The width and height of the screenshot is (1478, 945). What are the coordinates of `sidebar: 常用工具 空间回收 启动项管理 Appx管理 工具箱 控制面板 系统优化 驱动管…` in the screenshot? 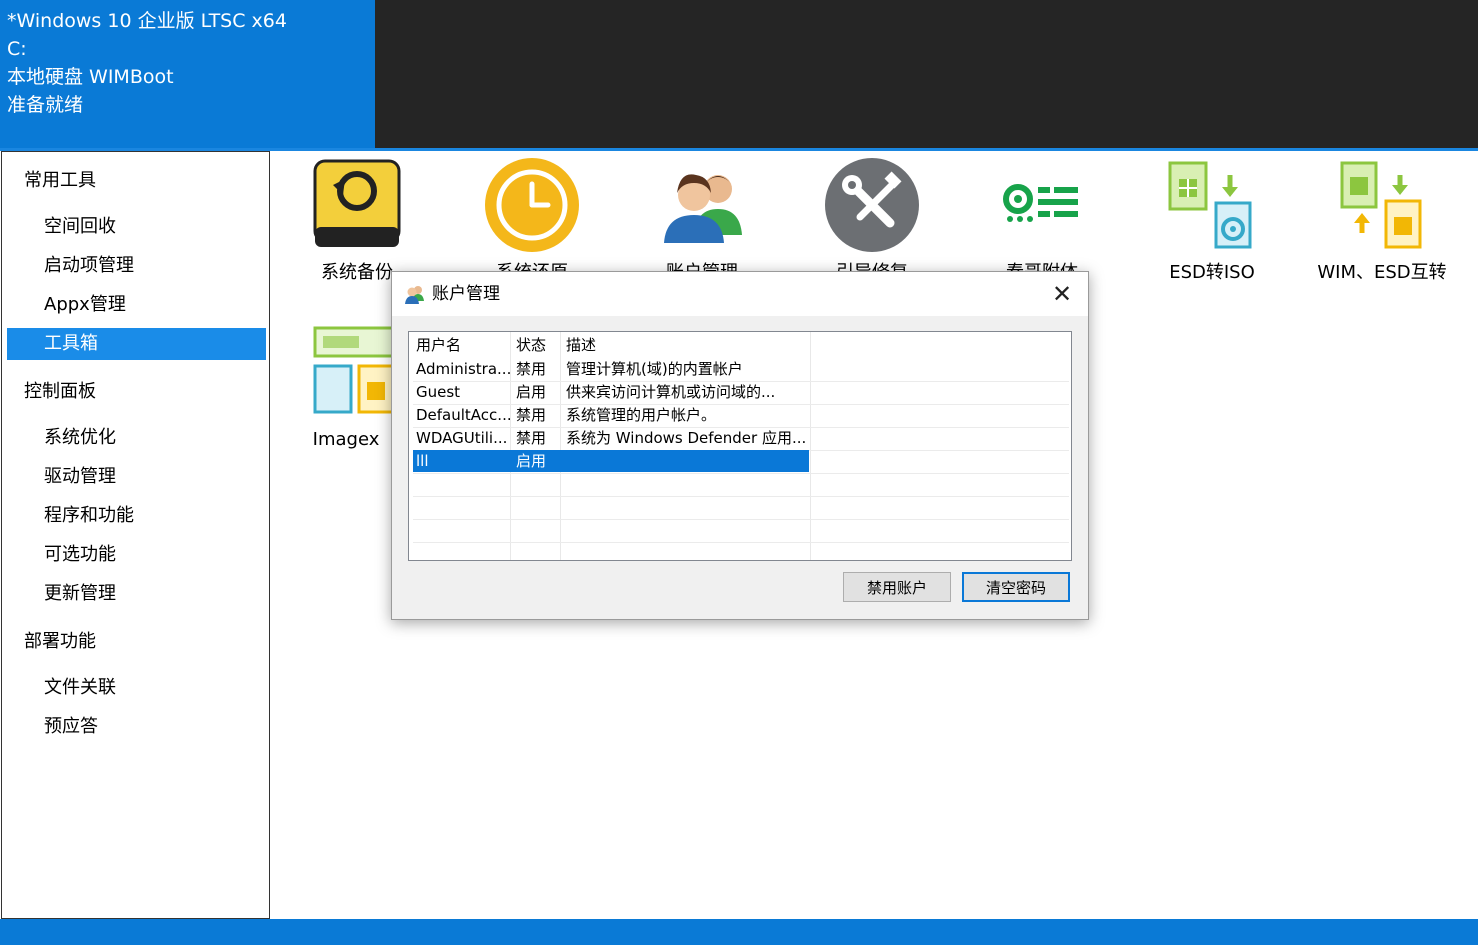 It's located at (135, 535).